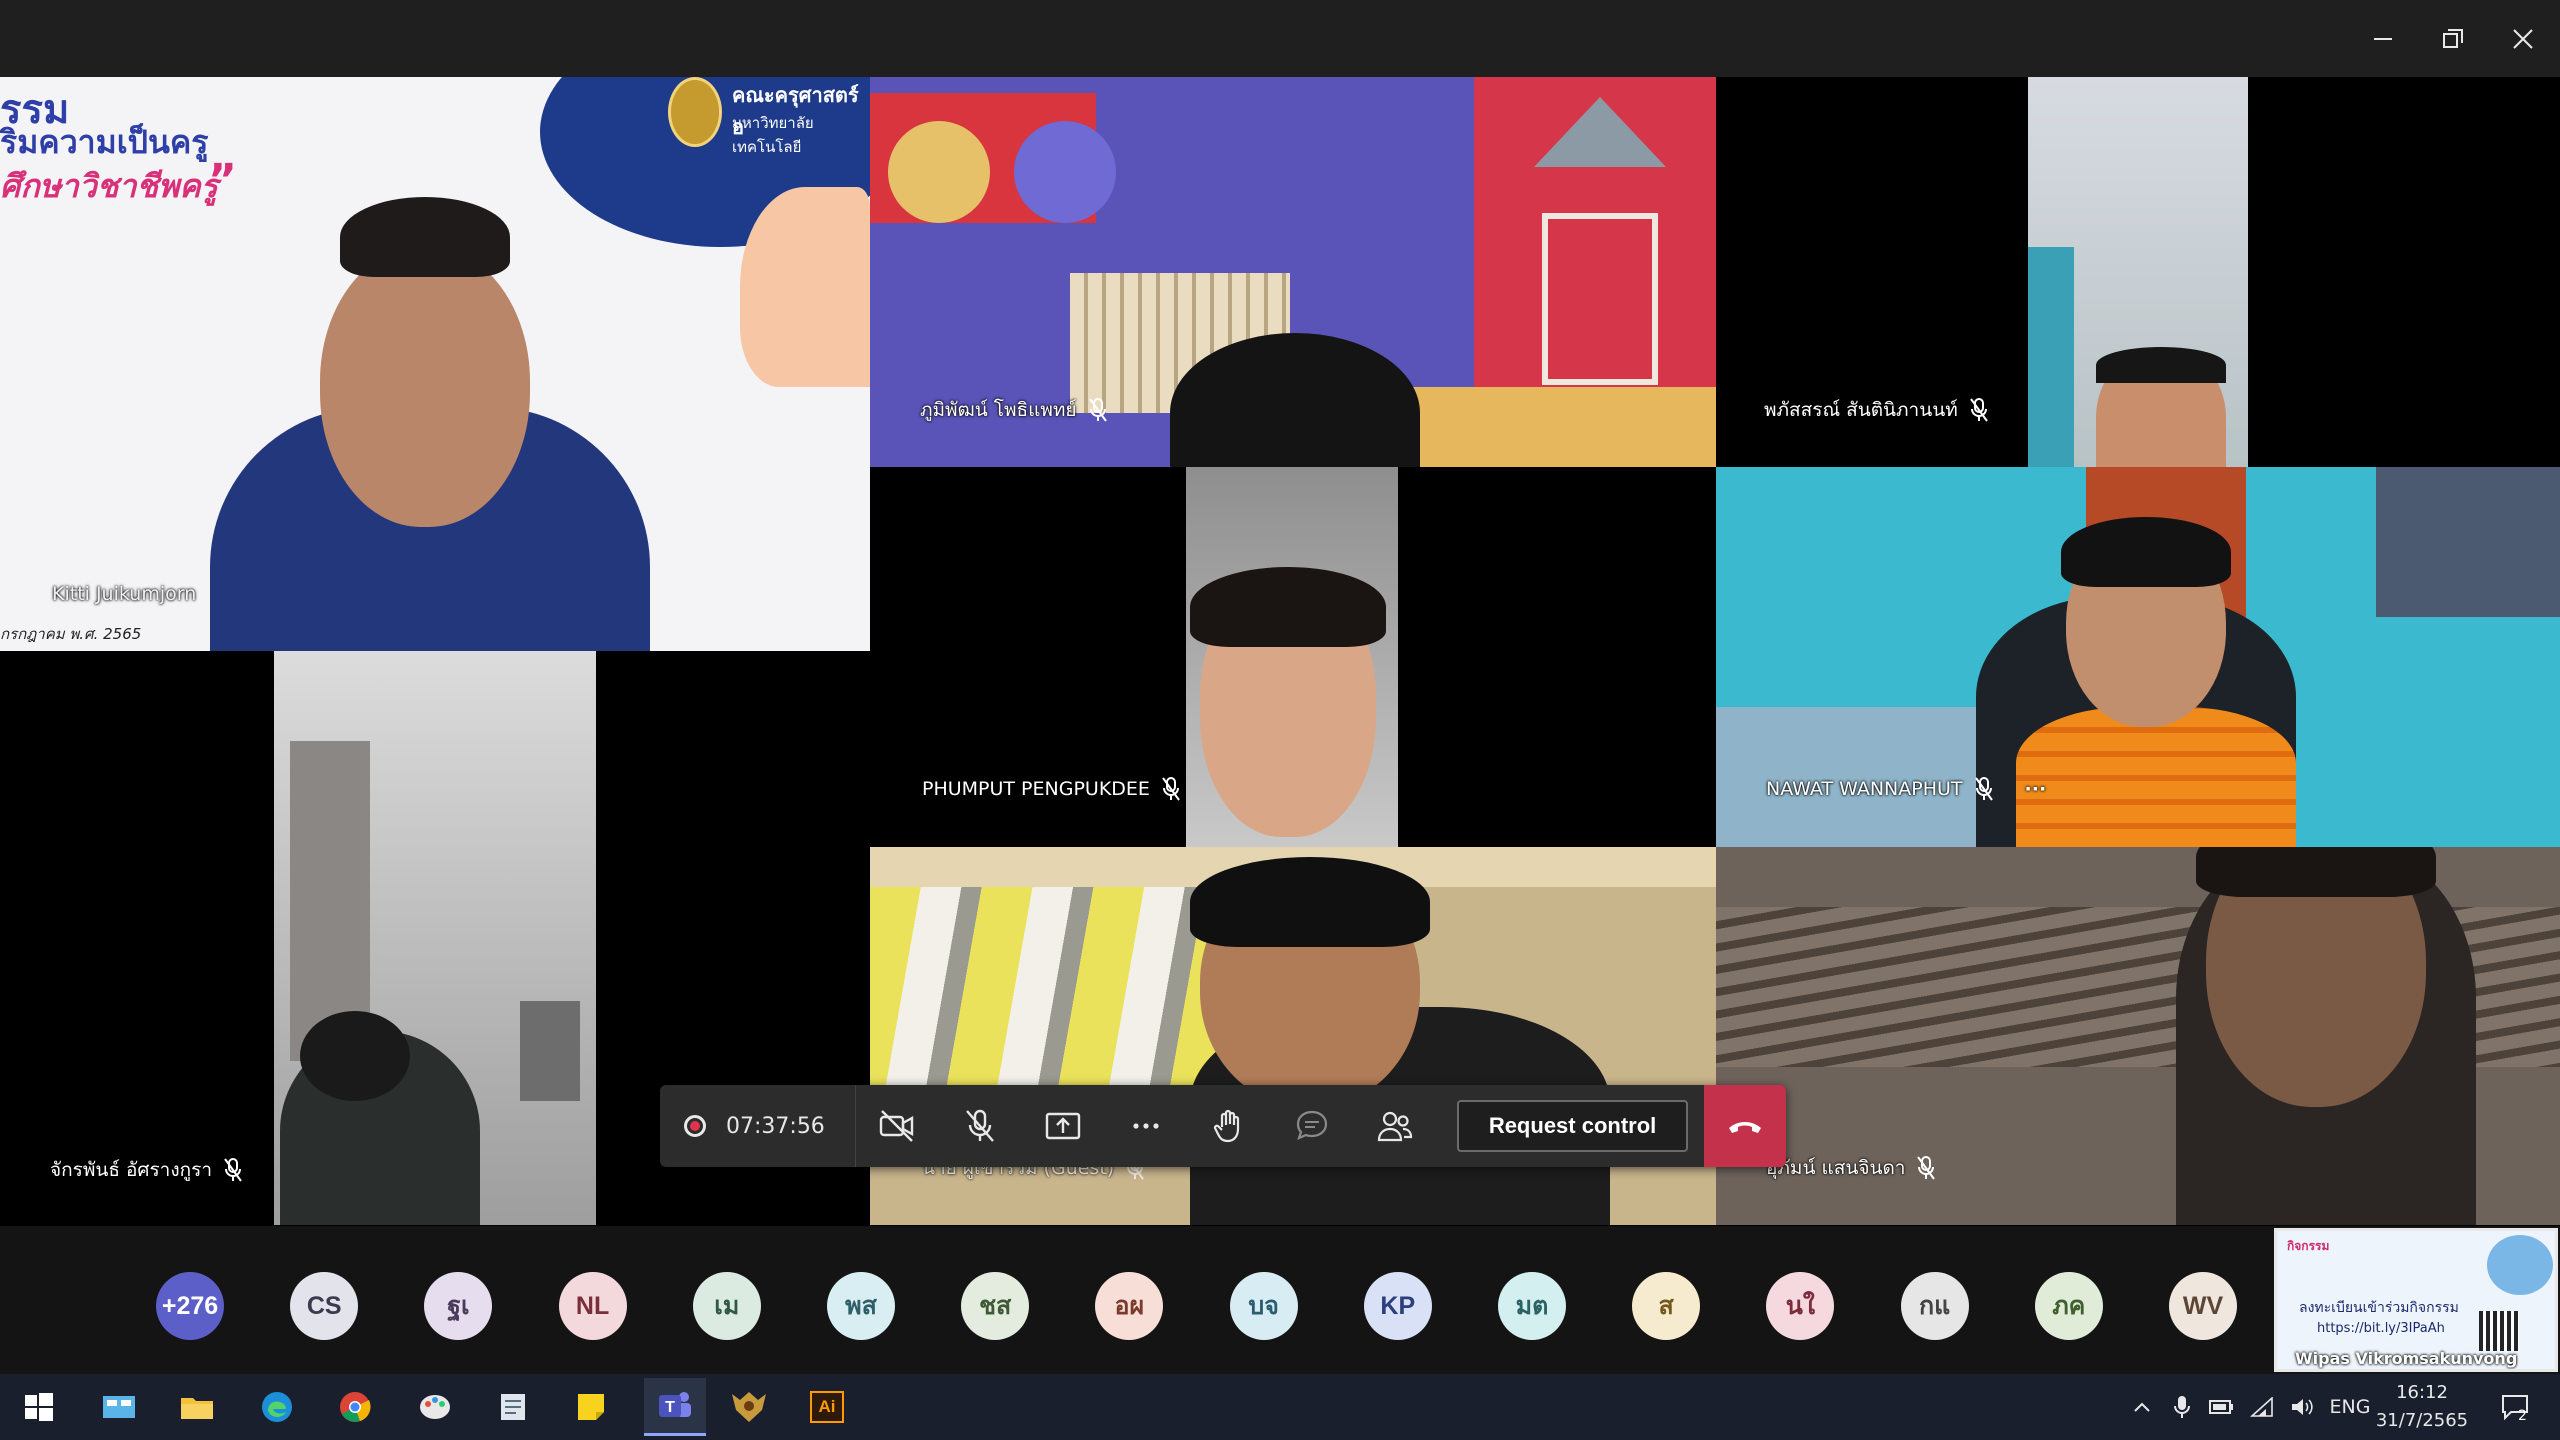  I want to click on participant-video-tile: PHUMPUT PENGPUKDEE, so click(1293, 657).